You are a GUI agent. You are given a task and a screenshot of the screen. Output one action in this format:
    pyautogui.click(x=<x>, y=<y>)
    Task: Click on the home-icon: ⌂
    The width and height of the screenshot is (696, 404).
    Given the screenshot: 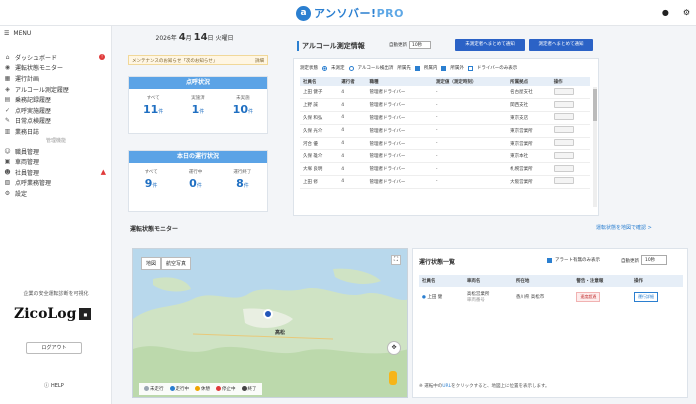 What is the action you would take?
    pyautogui.click(x=7, y=57)
    